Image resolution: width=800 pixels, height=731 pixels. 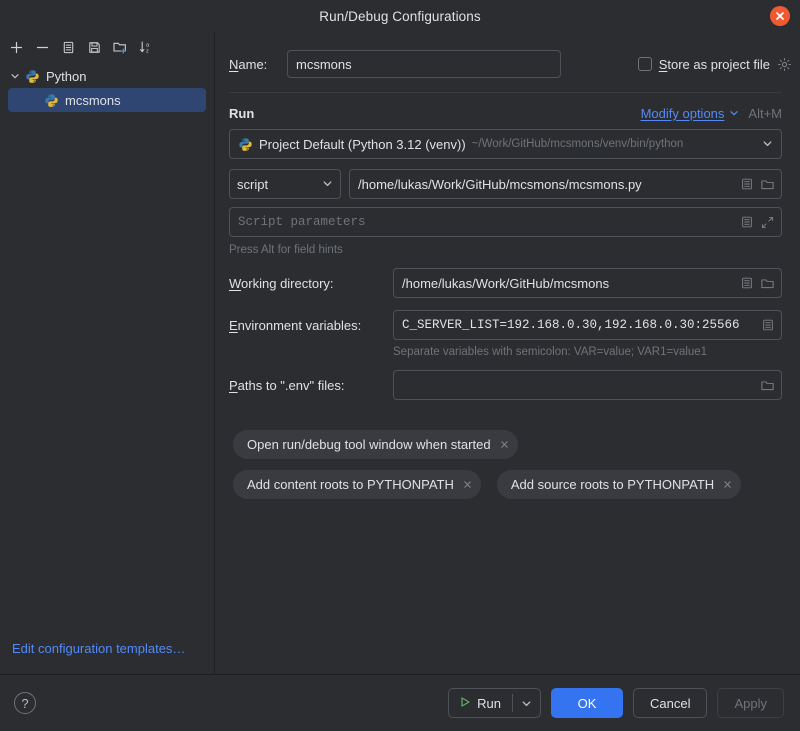 I want to click on modify-options-group: Modify options Alt+M, so click(x=711, y=113).